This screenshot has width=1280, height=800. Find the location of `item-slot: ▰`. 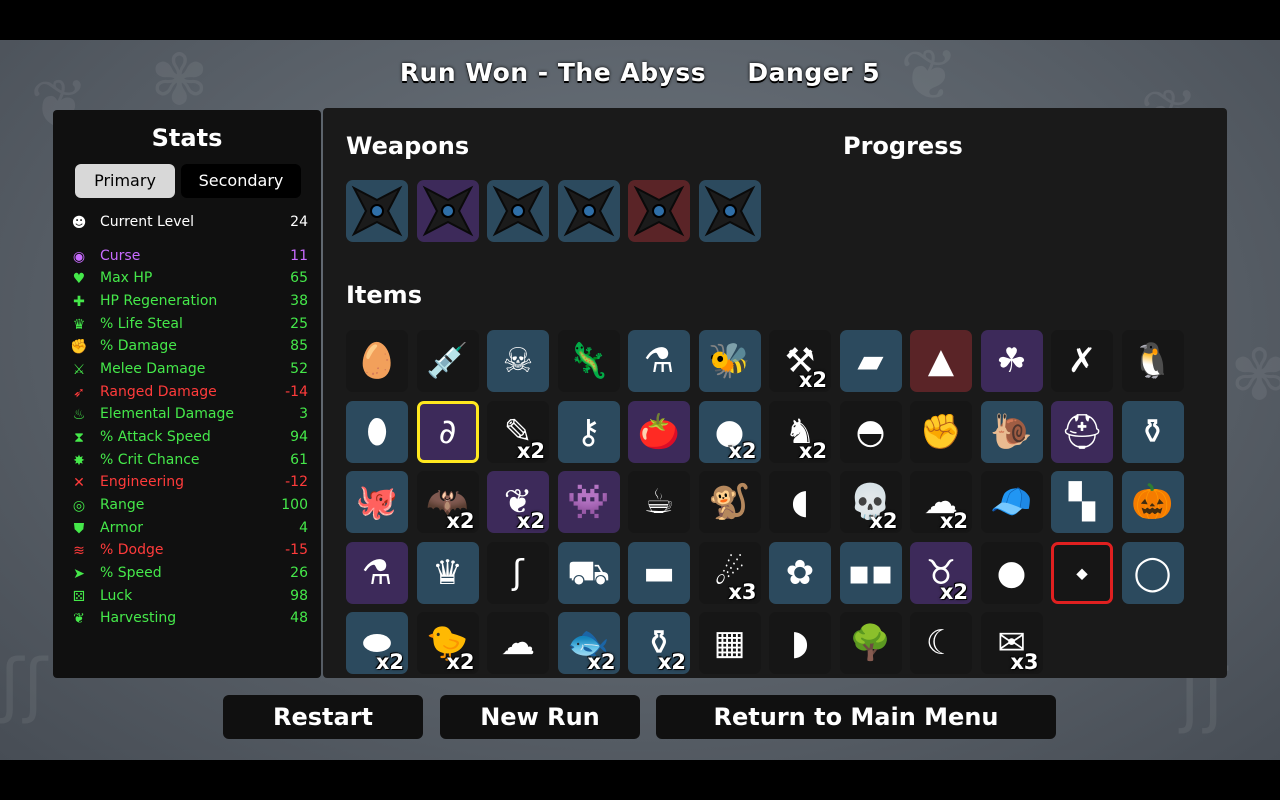

item-slot: ▰ is located at coordinates (870, 361).